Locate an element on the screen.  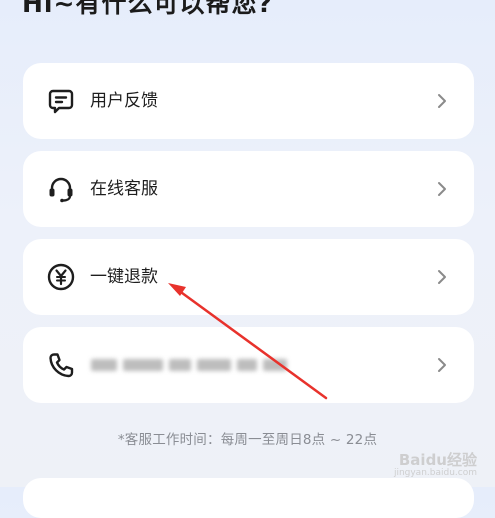
menu-item-label: 在线客服 is located at coordinates (124, 189).